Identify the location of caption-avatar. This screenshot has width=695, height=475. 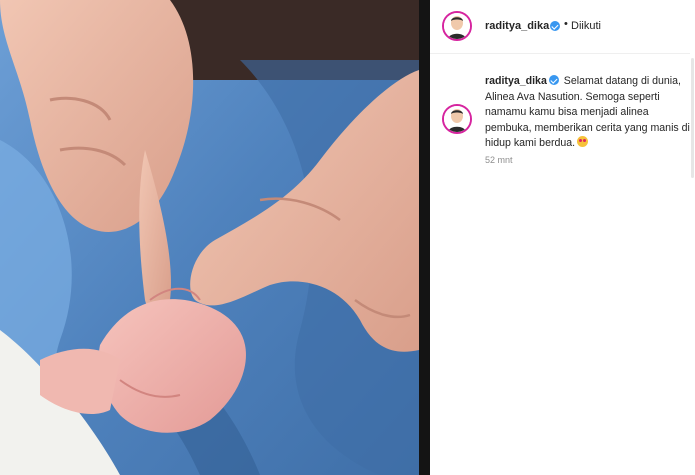
(457, 119).